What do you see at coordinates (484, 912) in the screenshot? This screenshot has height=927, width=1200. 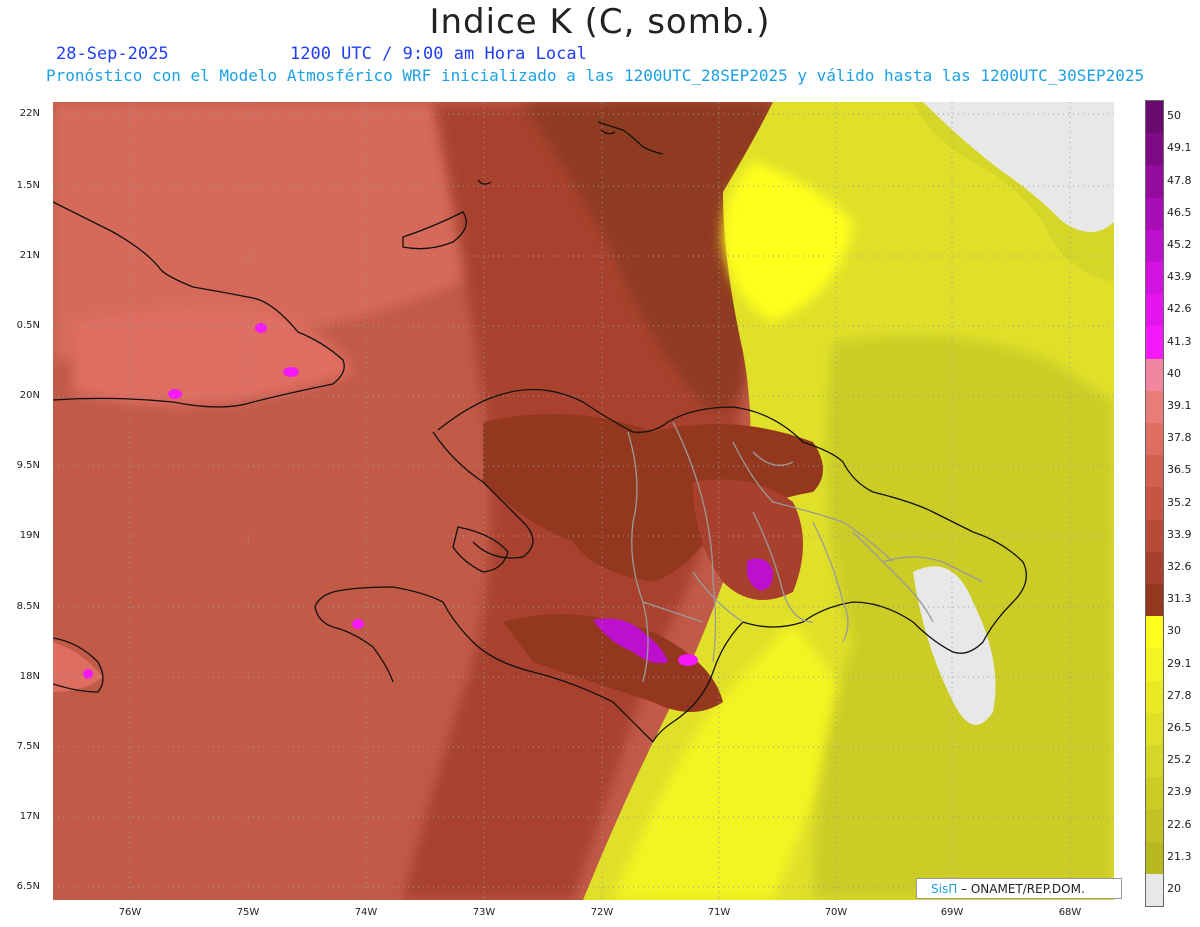 I see `lon-label: 73W` at bounding box center [484, 912].